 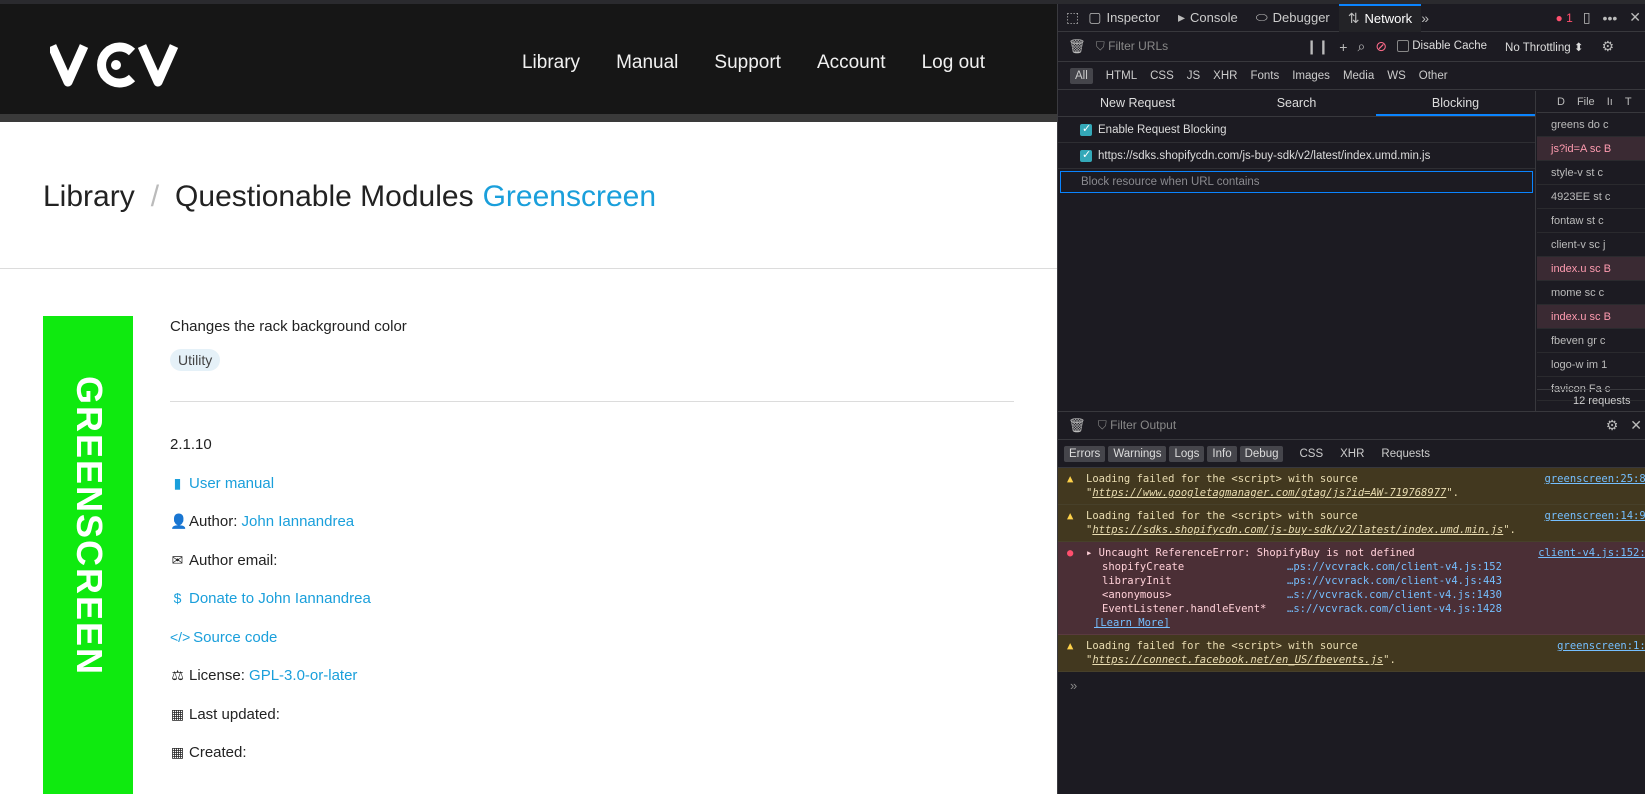 What do you see at coordinates (1317, 46) in the screenshot?
I see `pause-icon: ❙❙` at bounding box center [1317, 46].